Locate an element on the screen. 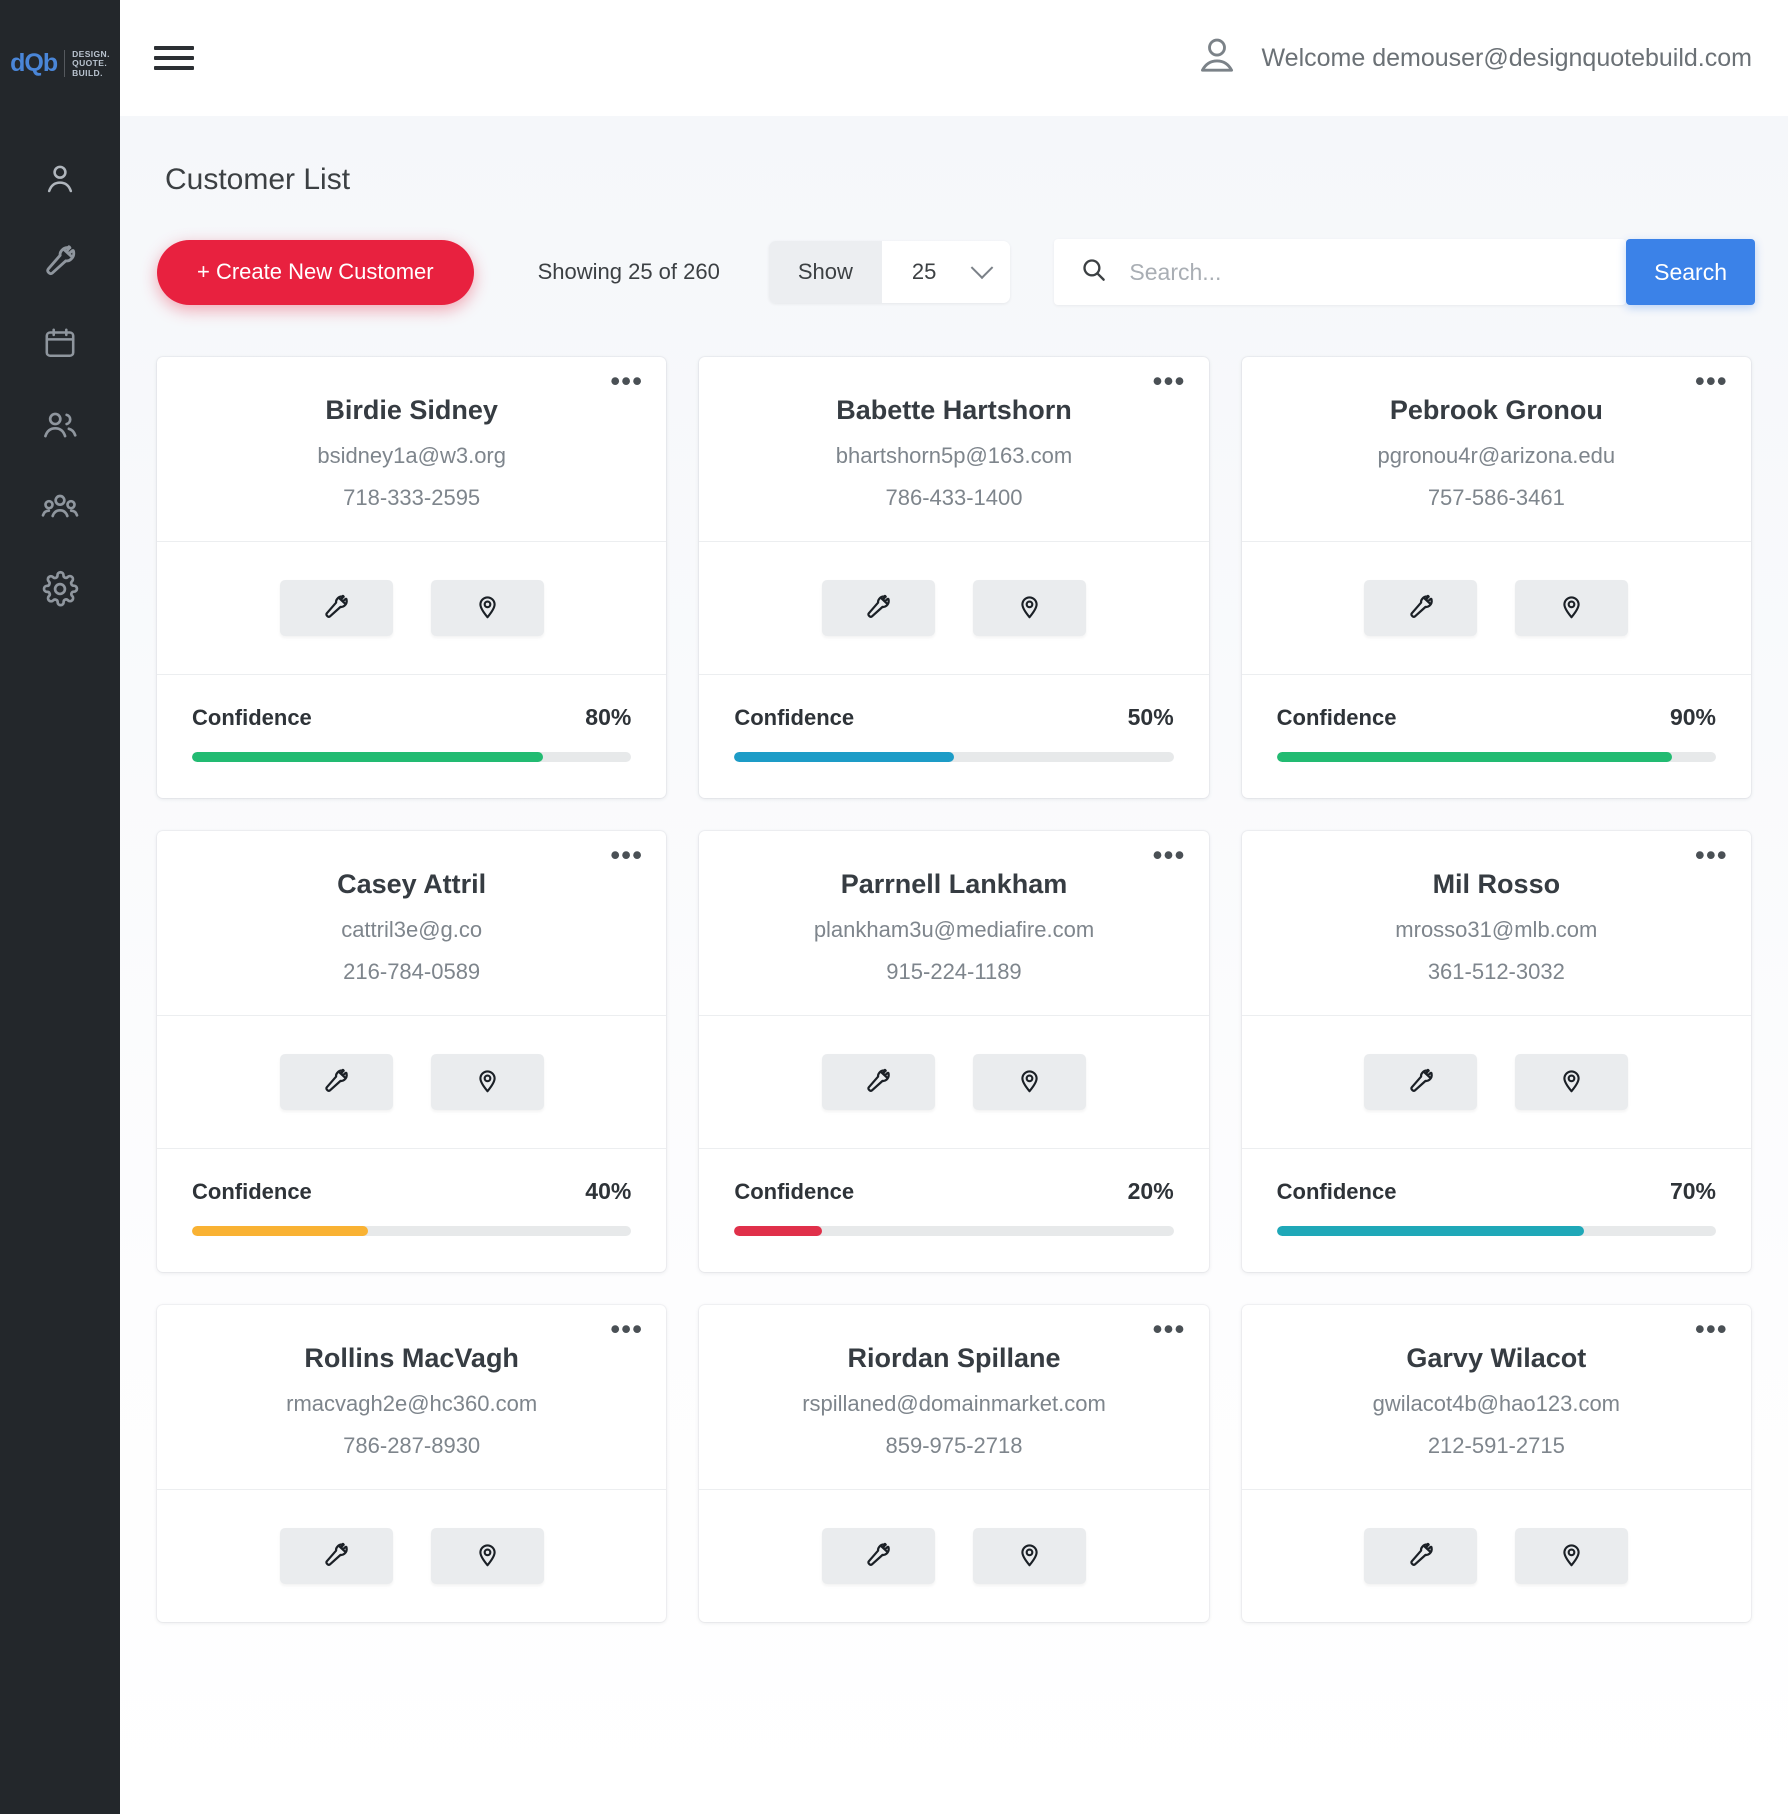 The height and width of the screenshot is (1814, 1788). sidebar-item-teams is located at coordinates (60, 507).